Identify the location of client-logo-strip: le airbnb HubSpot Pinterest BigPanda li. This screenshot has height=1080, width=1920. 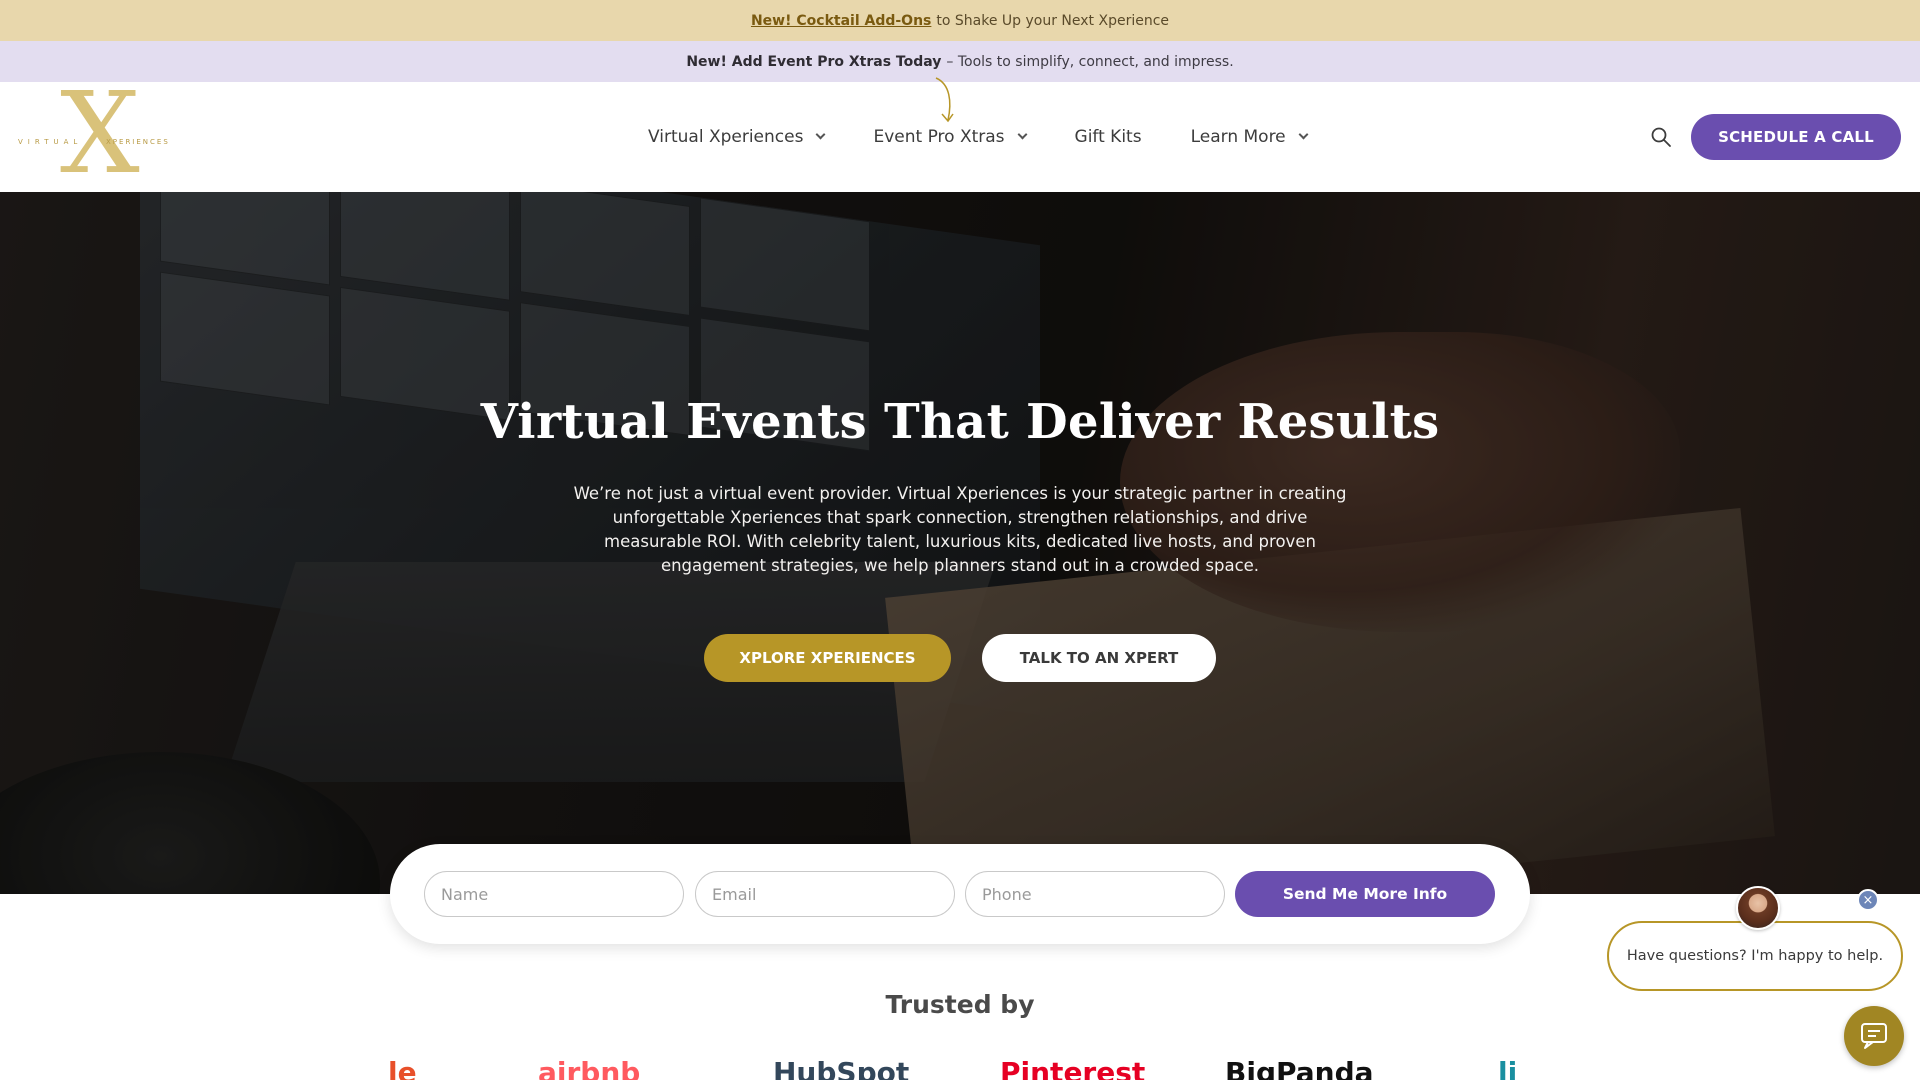
(970, 1066).